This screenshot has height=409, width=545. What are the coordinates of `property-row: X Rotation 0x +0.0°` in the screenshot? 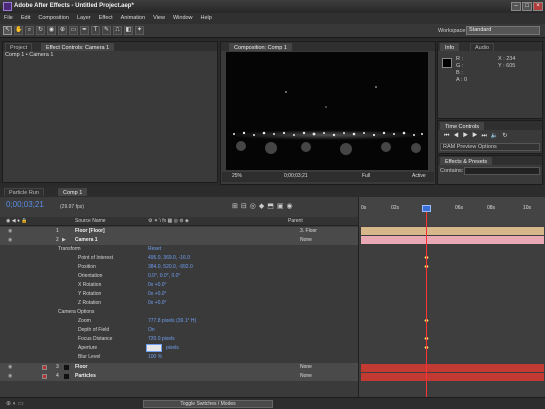 It's located at (122, 285).